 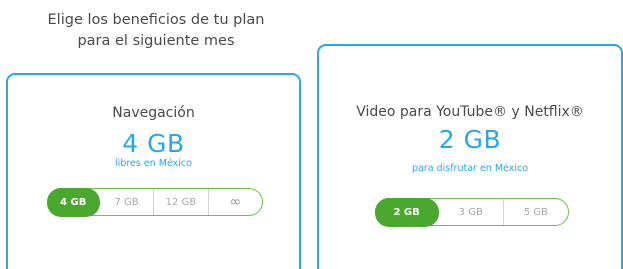 What do you see at coordinates (234, 202) in the screenshot?
I see `option-unlimited: ∞` at bounding box center [234, 202].